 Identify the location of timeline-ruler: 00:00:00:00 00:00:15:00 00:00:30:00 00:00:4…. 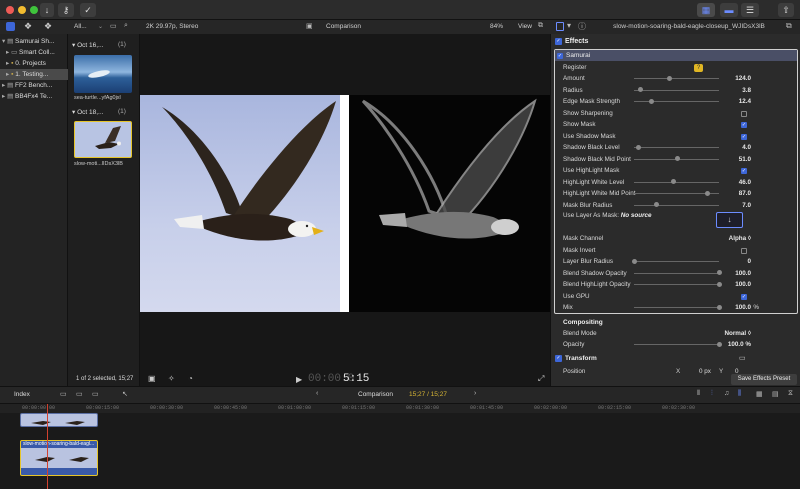
(400, 408).